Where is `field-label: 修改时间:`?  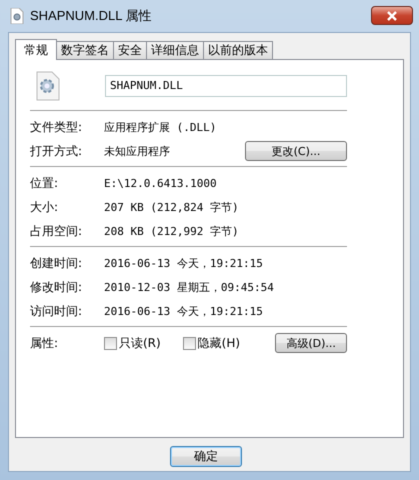 field-label: 修改时间: is located at coordinates (57, 287).